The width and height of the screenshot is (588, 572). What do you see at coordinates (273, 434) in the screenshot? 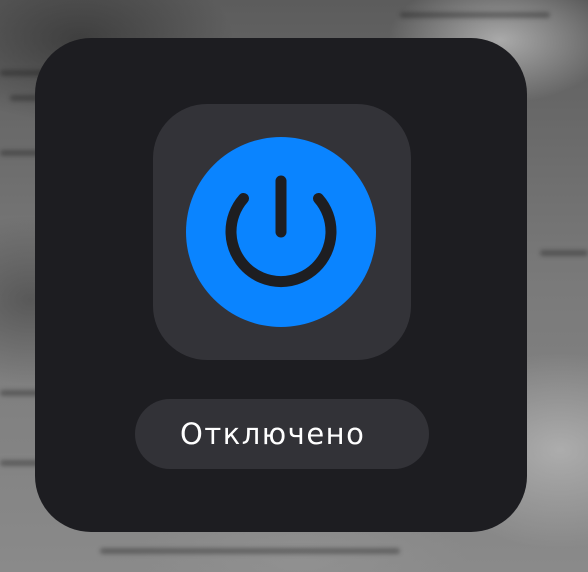
I see `status-label: Отключено` at bounding box center [273, 434].